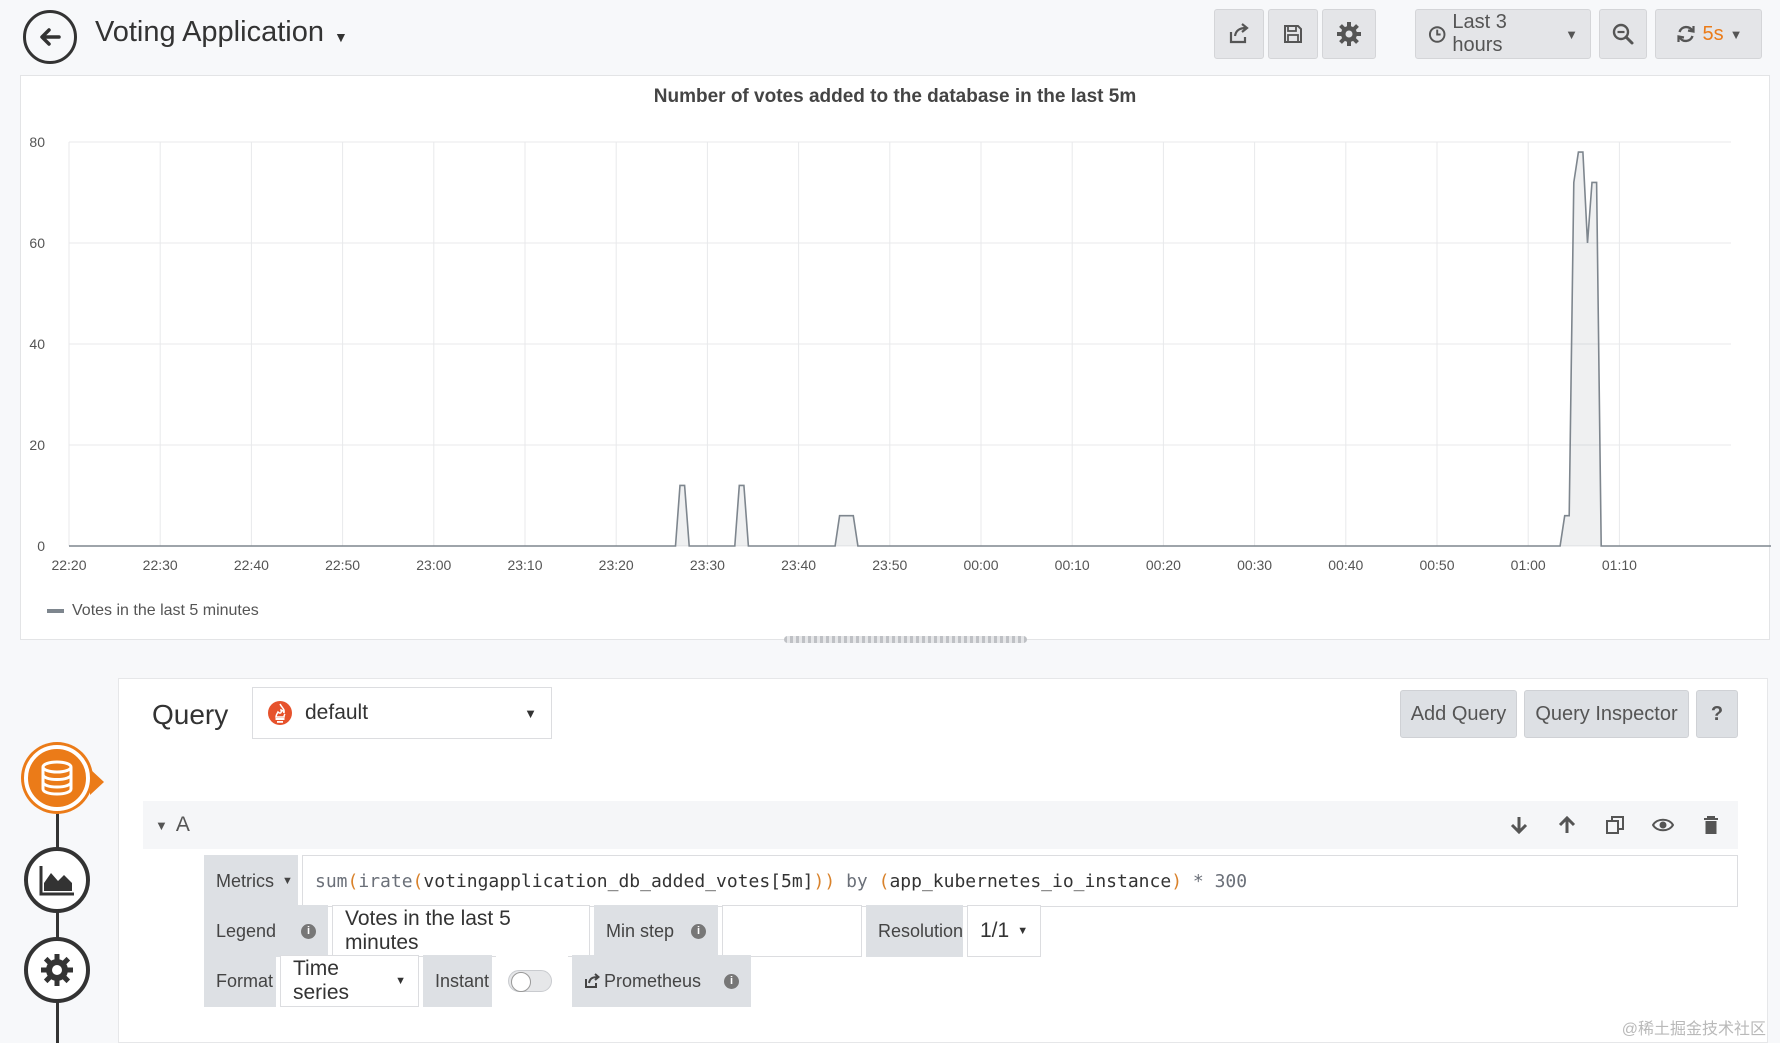  I want to click on zoom-out-button, so click(1623, 34).